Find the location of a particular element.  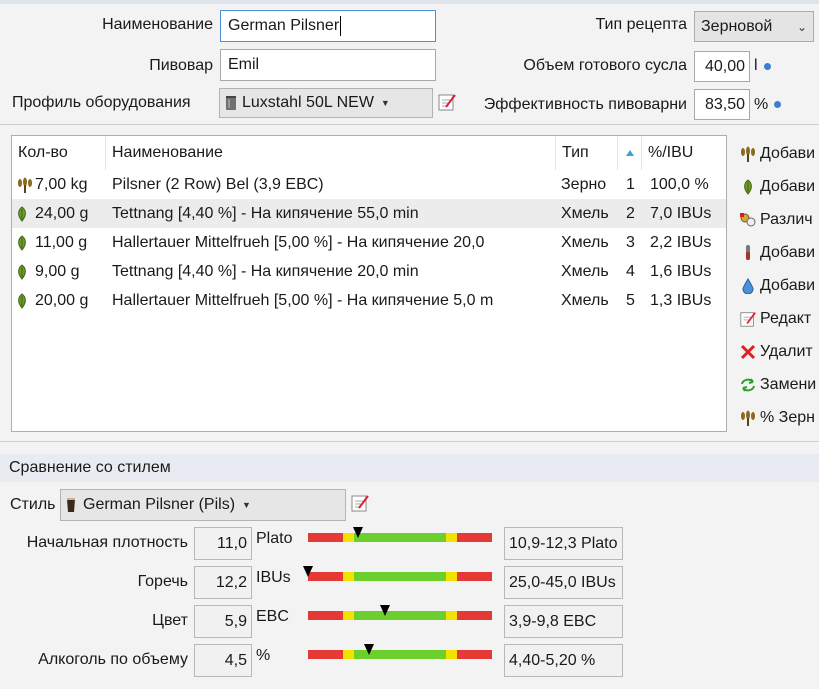

batch-volume-input: 40,00 is located at coordinates (722, 66).